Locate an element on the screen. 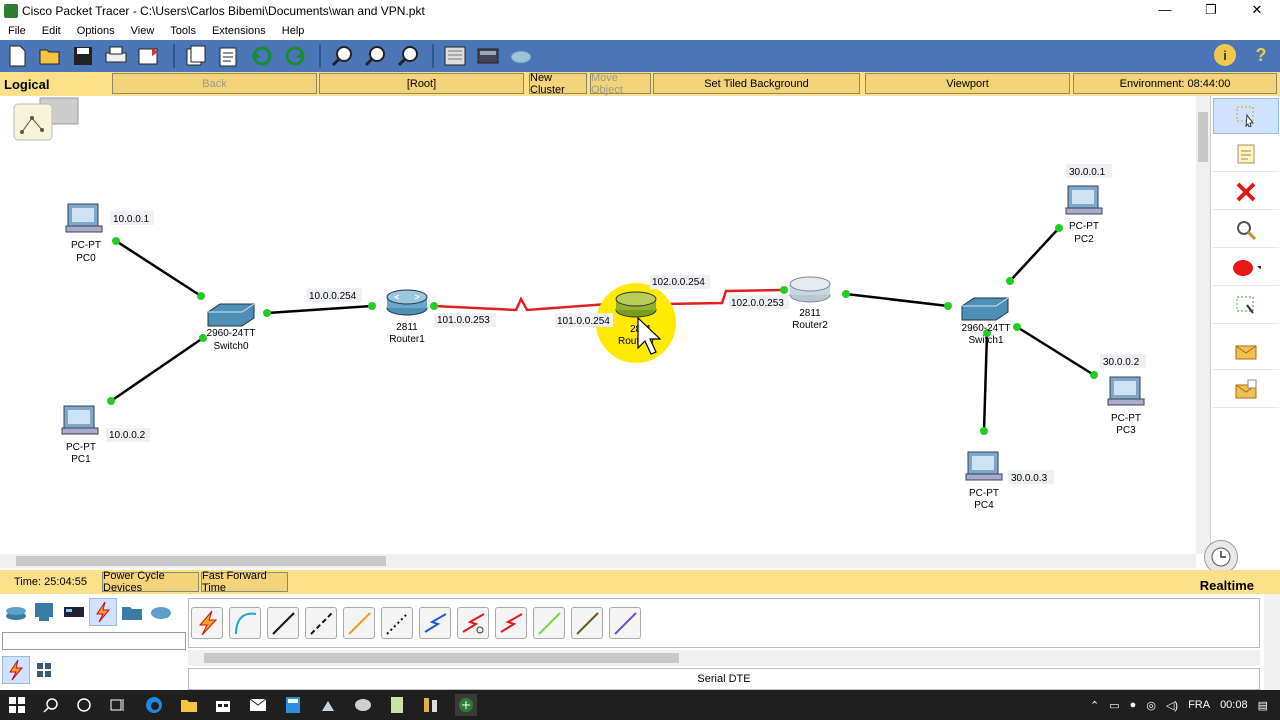 The height and width of the screenshot is (720, 1280). pc3-device: PC-PT PC3 is located at coordinates (1126, 406).